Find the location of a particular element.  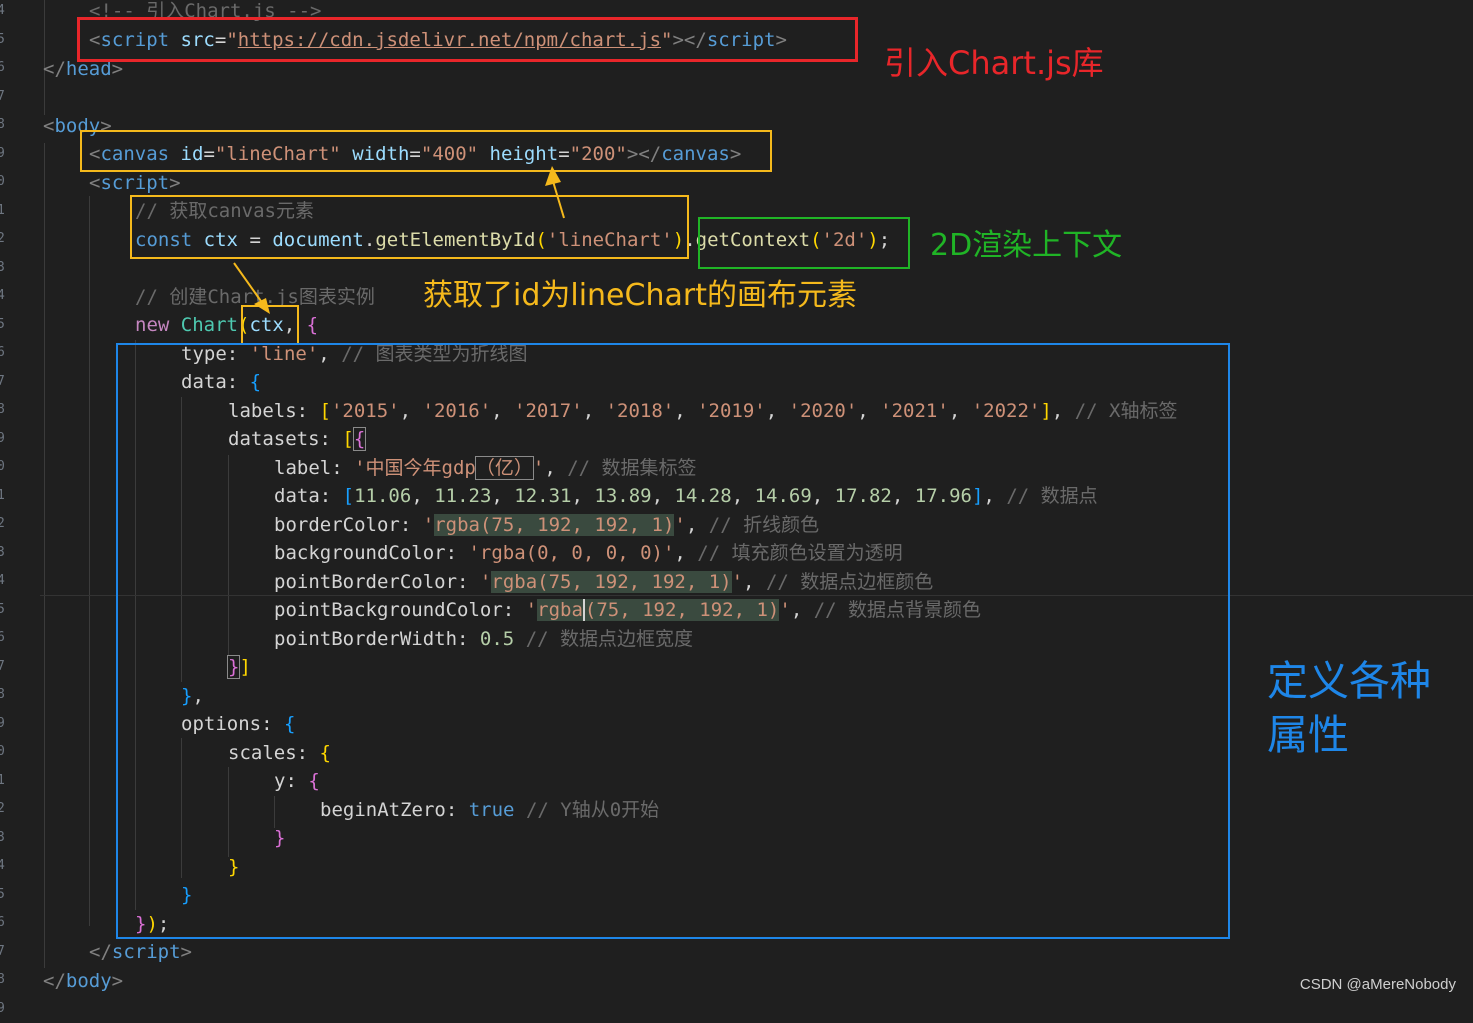

annotation-arrows is located at coordinates (399, 240).